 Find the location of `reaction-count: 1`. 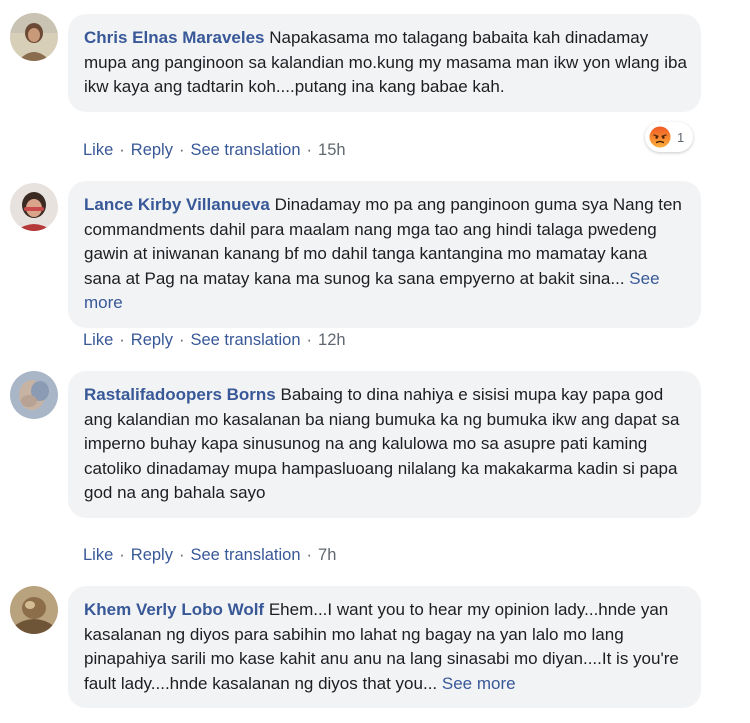

reaction-count: 1 is located at coordinates (669, 137).